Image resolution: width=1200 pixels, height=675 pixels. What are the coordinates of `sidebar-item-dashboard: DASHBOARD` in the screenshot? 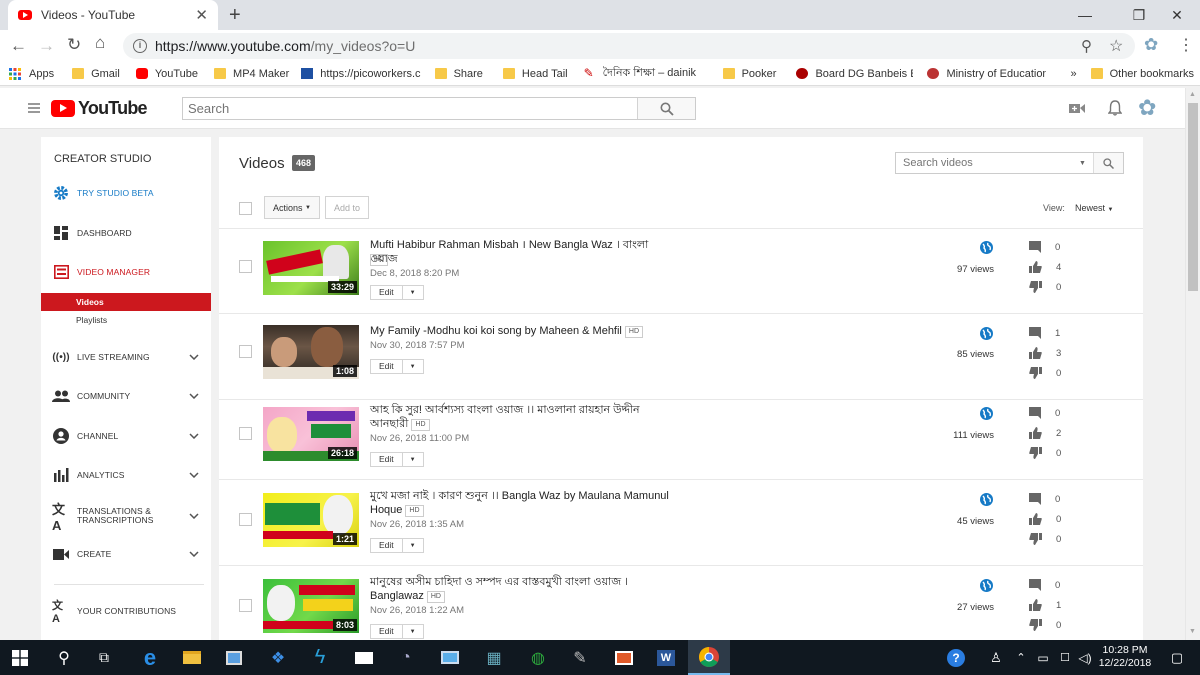 It's located at (126, 233).